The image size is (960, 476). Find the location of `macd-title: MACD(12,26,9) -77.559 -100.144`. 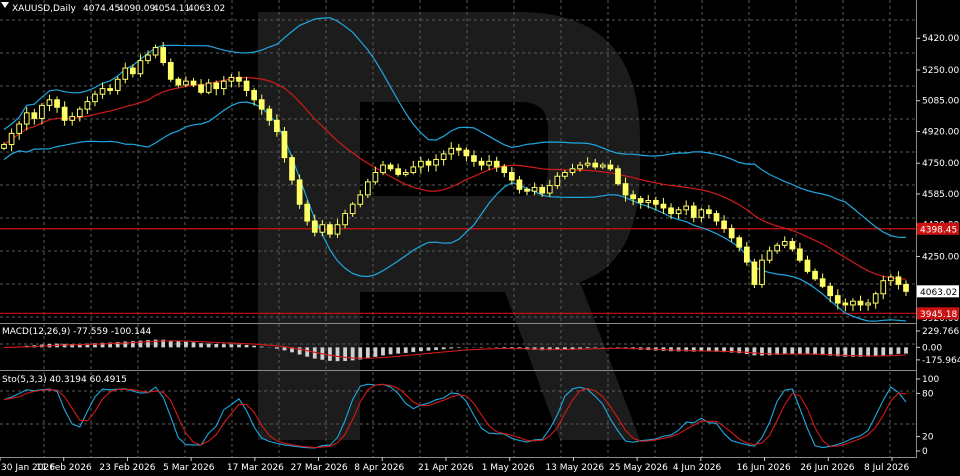

macd-title: MACD(12,26,9) -77.559 -100.144 is located at coordinates (77, 332).